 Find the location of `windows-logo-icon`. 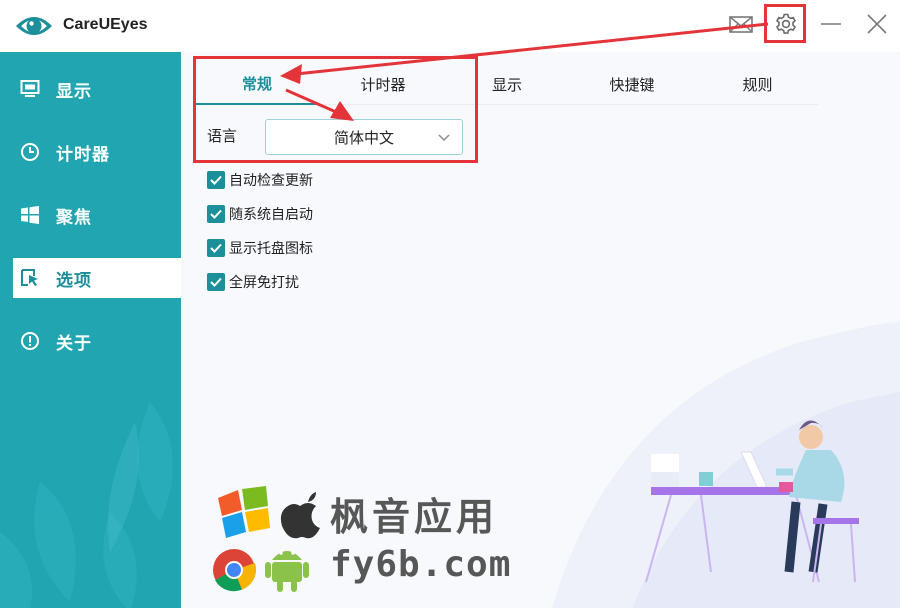

windows-logo-icon is located at coordinates (244, 512).